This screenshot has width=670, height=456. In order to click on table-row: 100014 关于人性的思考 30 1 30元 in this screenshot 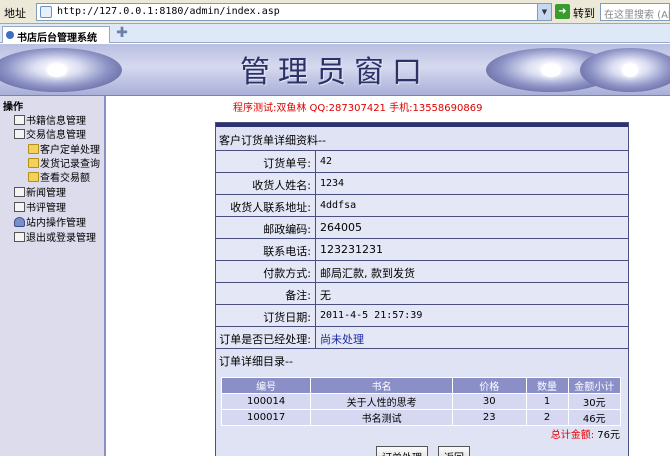, I will do `click(420, 401)`.